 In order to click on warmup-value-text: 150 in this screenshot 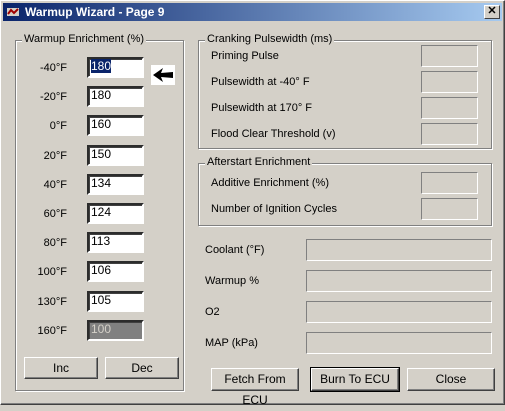, I will do `click(101, 153)`.